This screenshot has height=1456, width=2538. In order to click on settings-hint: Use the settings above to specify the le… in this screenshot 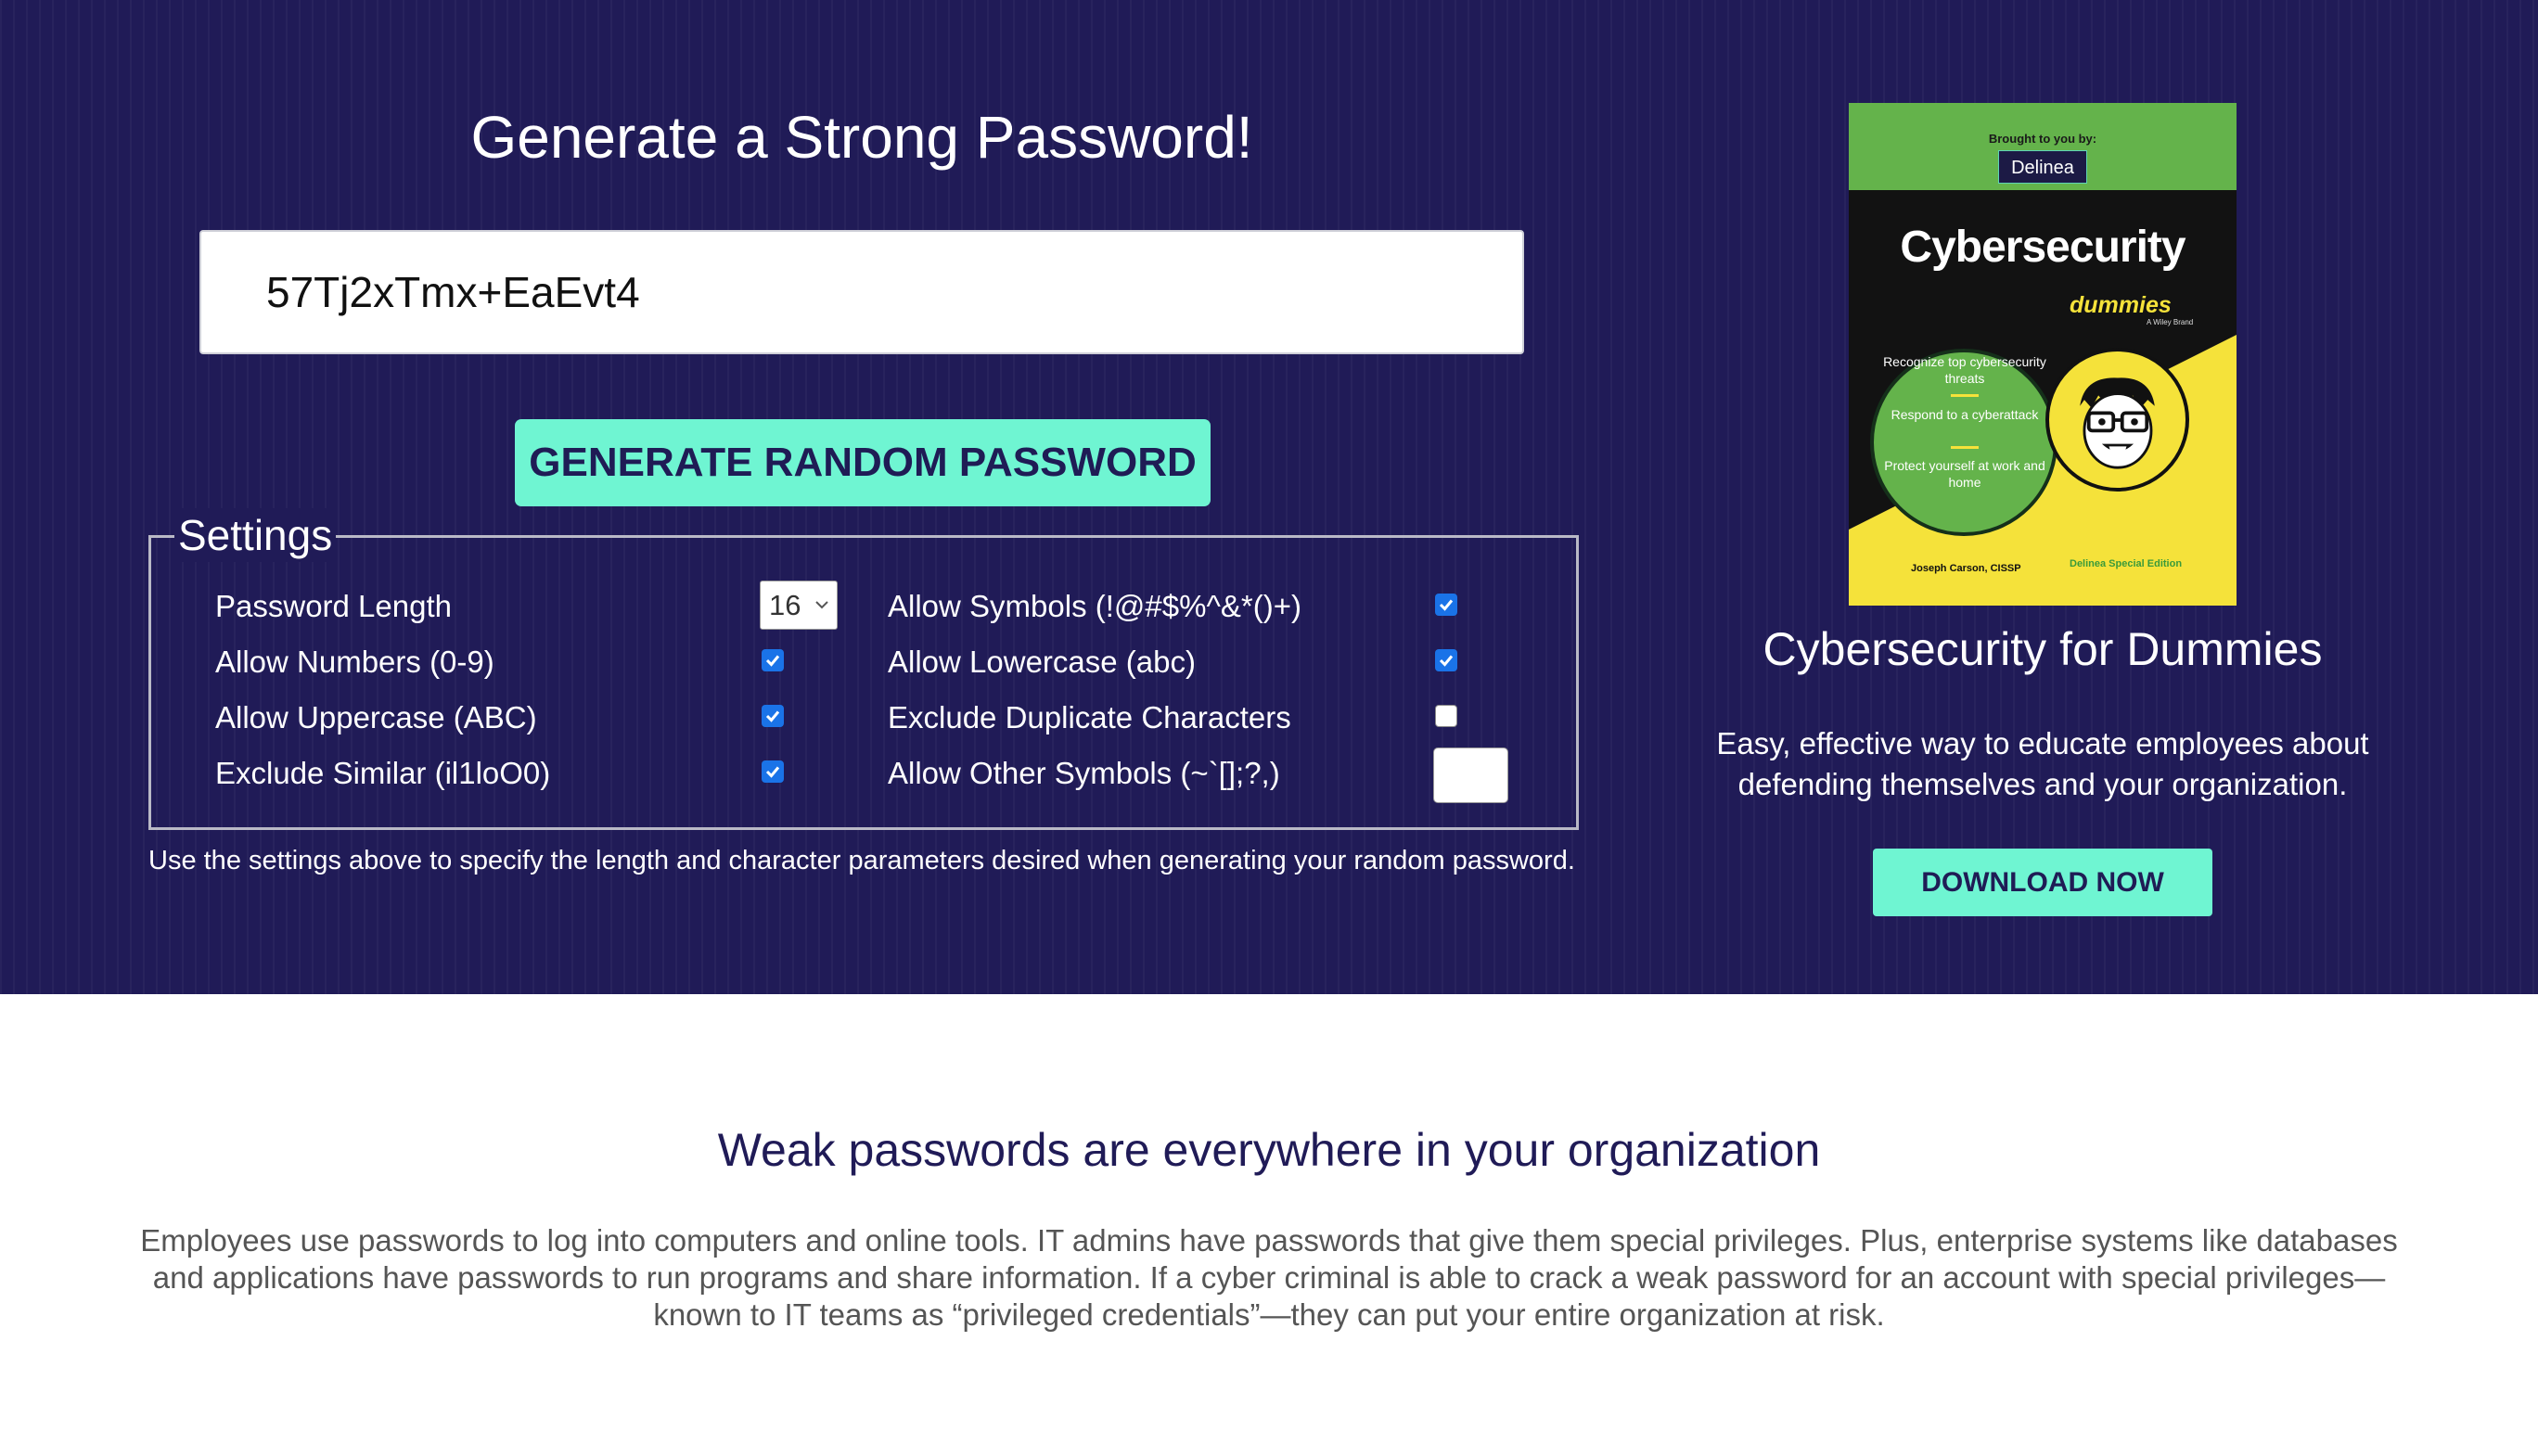, I will do `click(862, 860)`.